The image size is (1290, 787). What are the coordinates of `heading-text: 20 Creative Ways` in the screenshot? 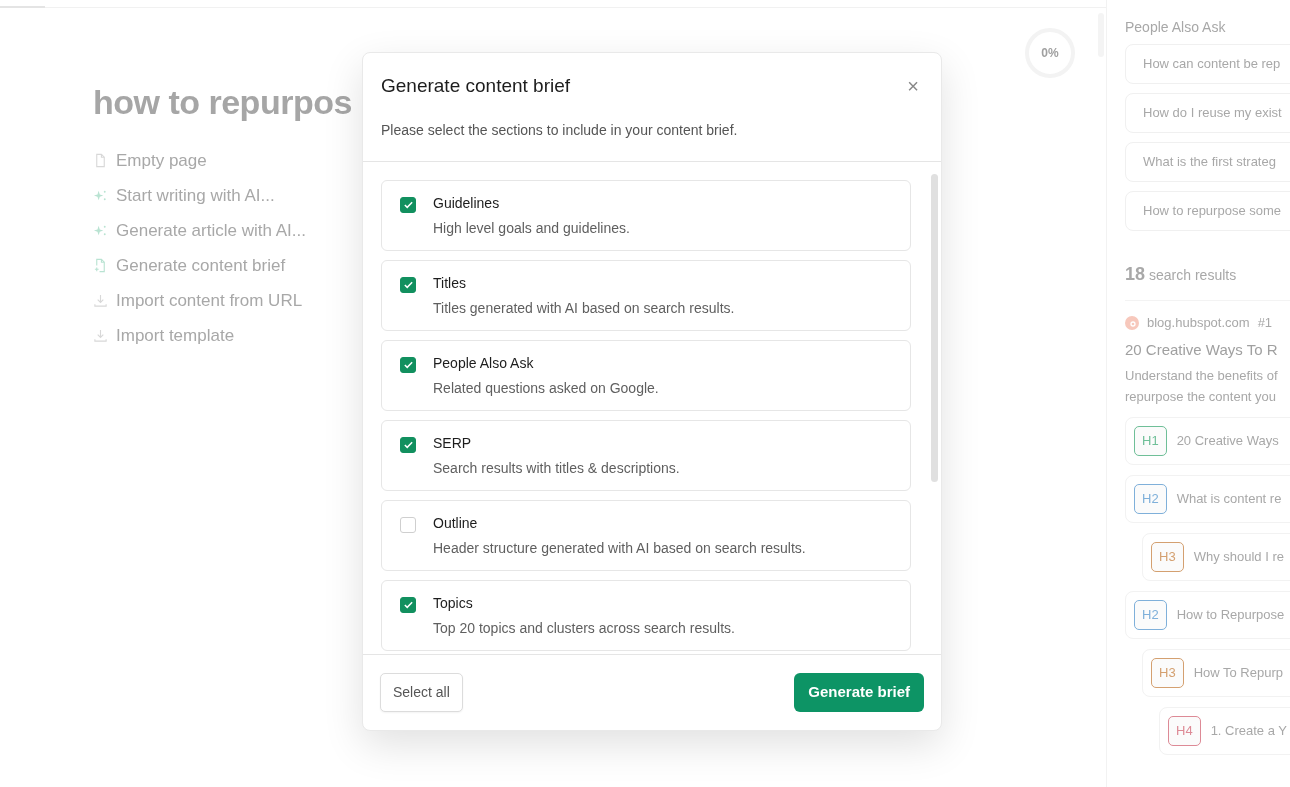 It's located at (1227, 441).